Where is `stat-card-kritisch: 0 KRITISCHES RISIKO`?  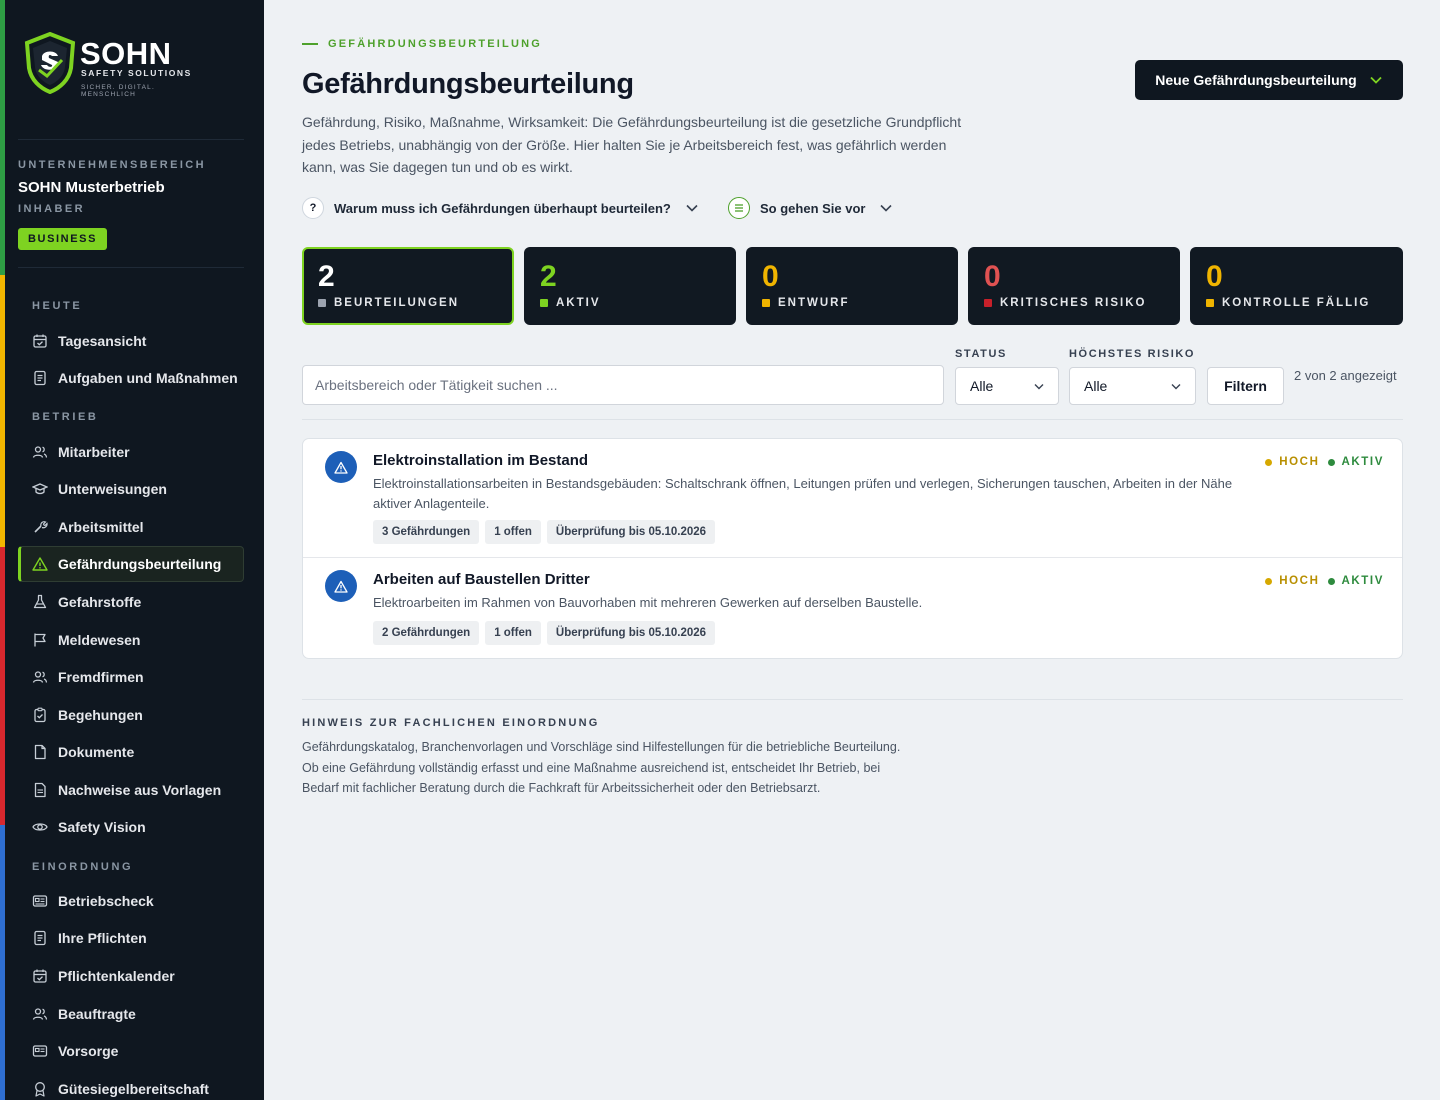 stat-card-kritisch: 0 KRITISCHES RISIKO is located at coordinates (1074, 286).